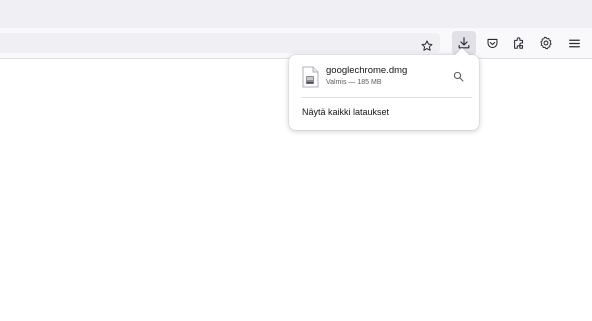  I want to click on search-icon, so click(458, 76).